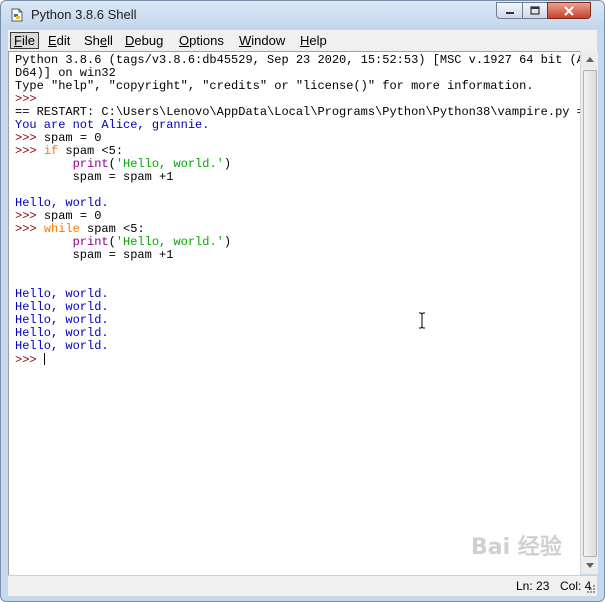 This screenshot has height=602, width=605. I want to click on menu-edit: Edit, so click(59, 40).